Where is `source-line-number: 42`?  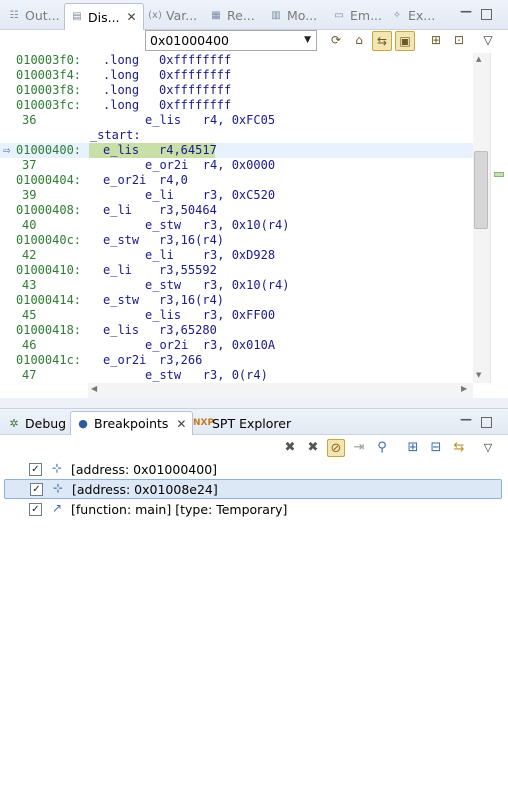 source-line-number: 42 is located at coordinates (29, 255).